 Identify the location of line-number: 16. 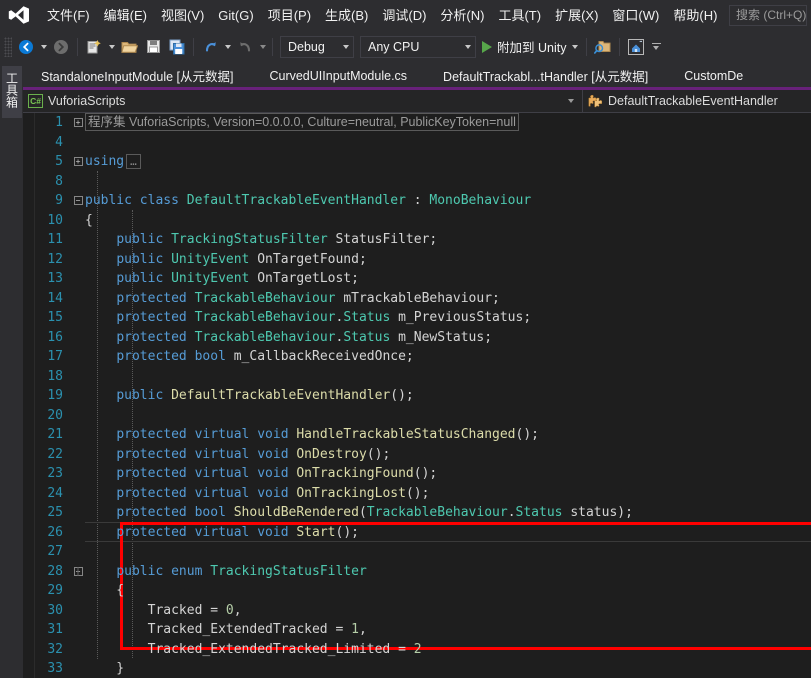
(55, 337).